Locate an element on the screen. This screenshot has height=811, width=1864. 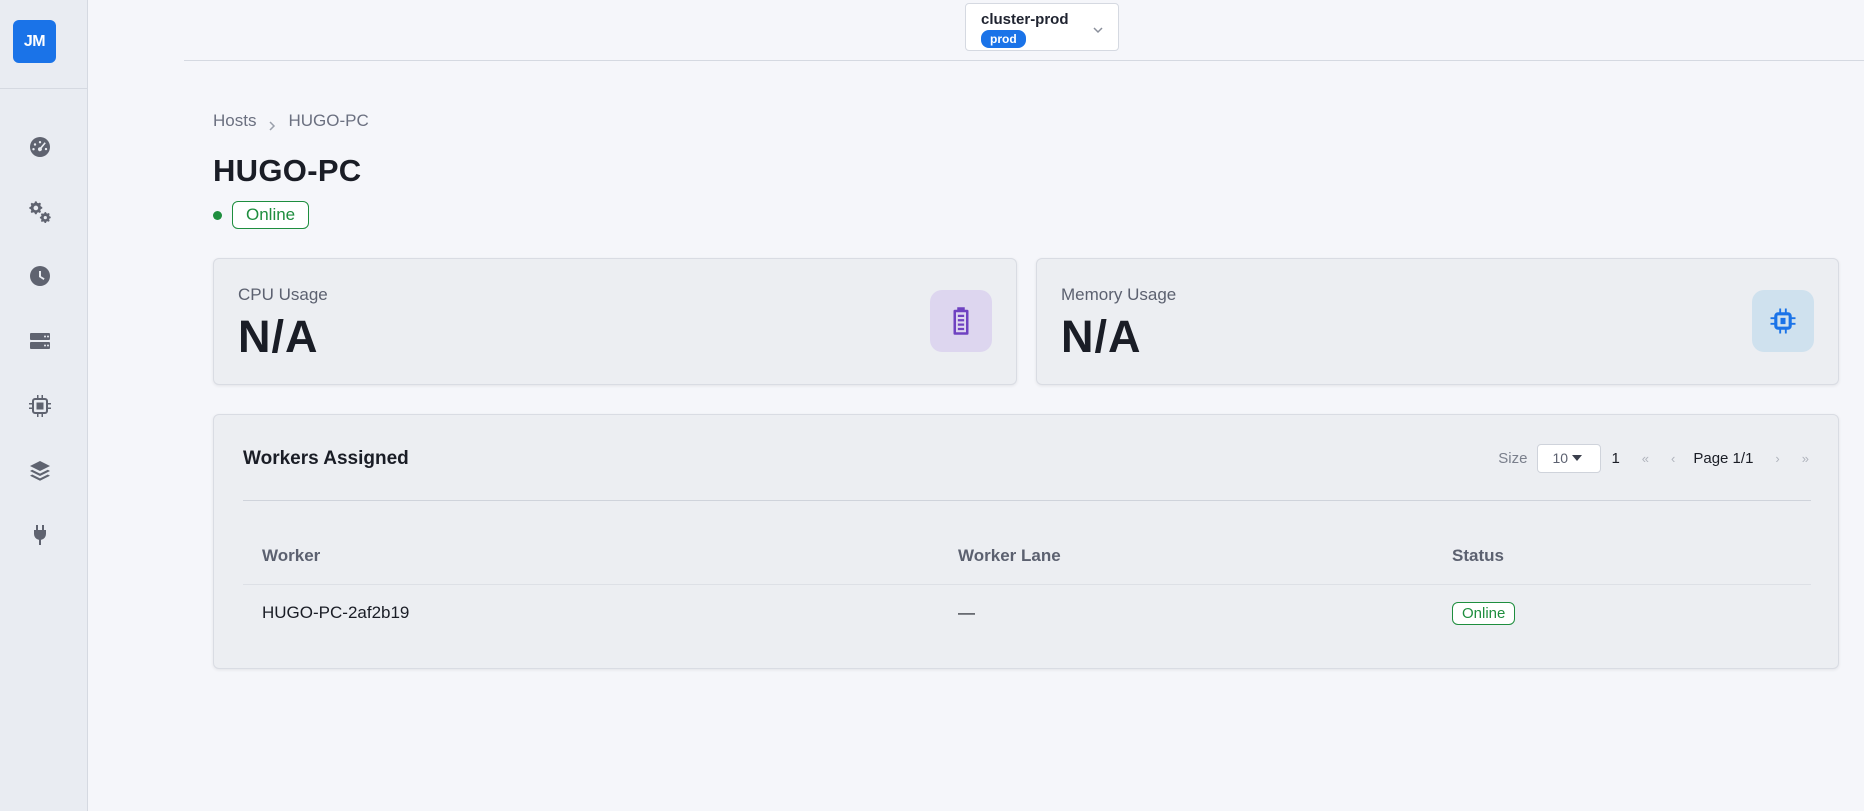
topbar-divider is located at coordinates (1024, 60).